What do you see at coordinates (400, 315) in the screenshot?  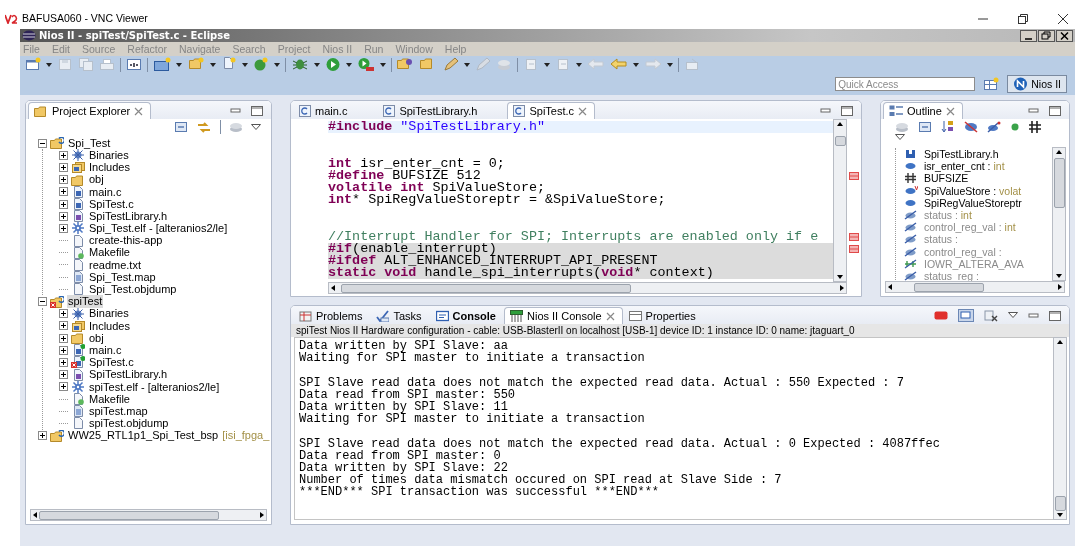 I see `view-tab: Tasks` at bounding box center [400, 315].